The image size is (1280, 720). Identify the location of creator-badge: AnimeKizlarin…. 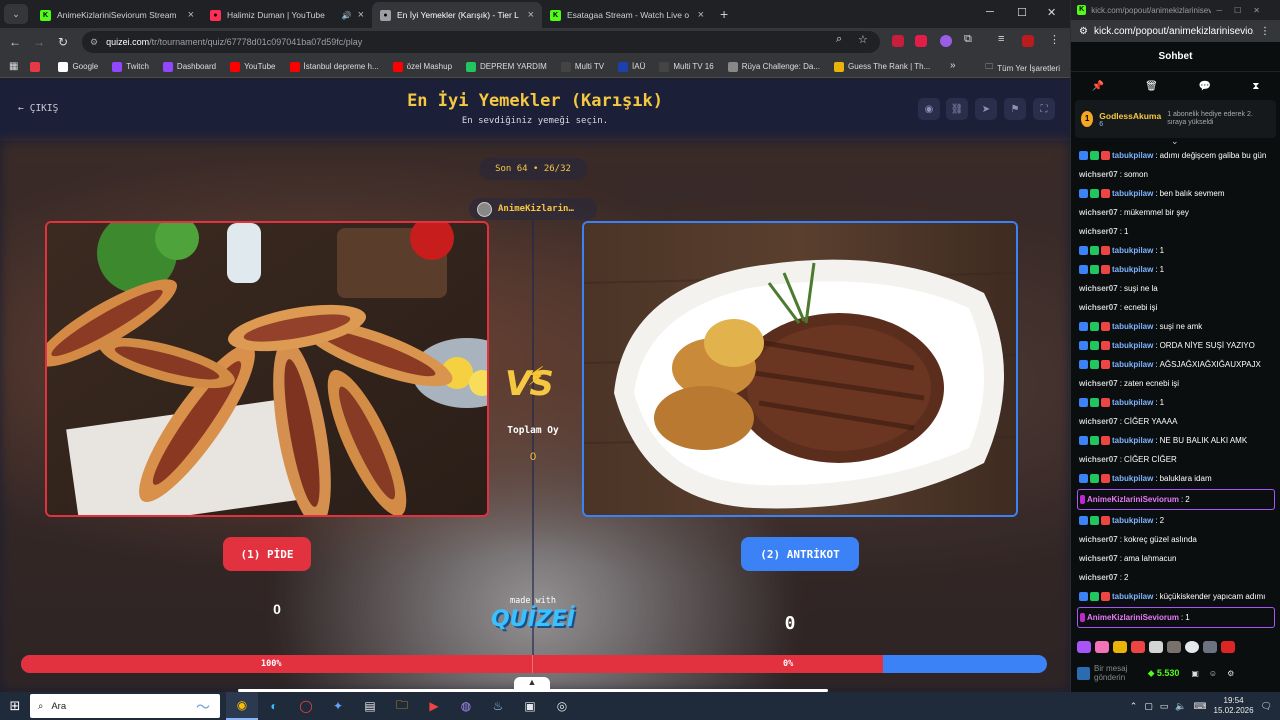
(533, 209).